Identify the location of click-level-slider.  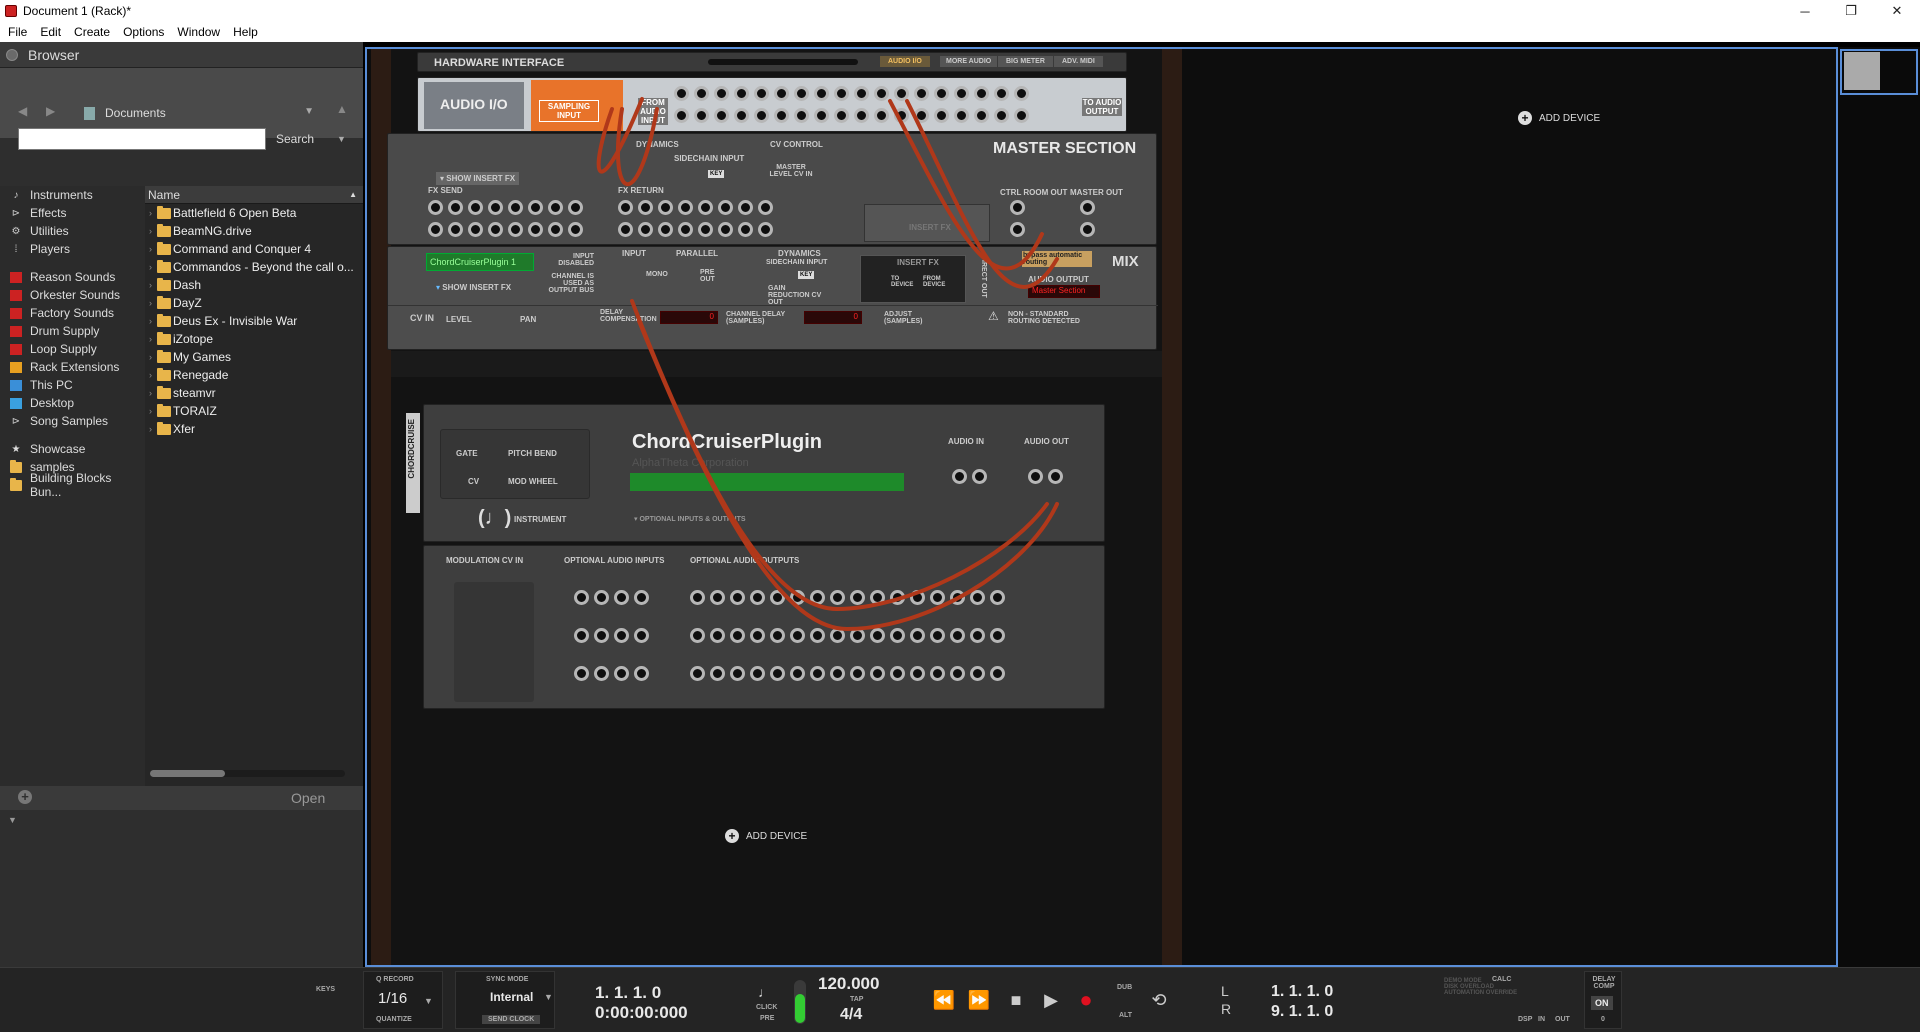
(800, 1002).